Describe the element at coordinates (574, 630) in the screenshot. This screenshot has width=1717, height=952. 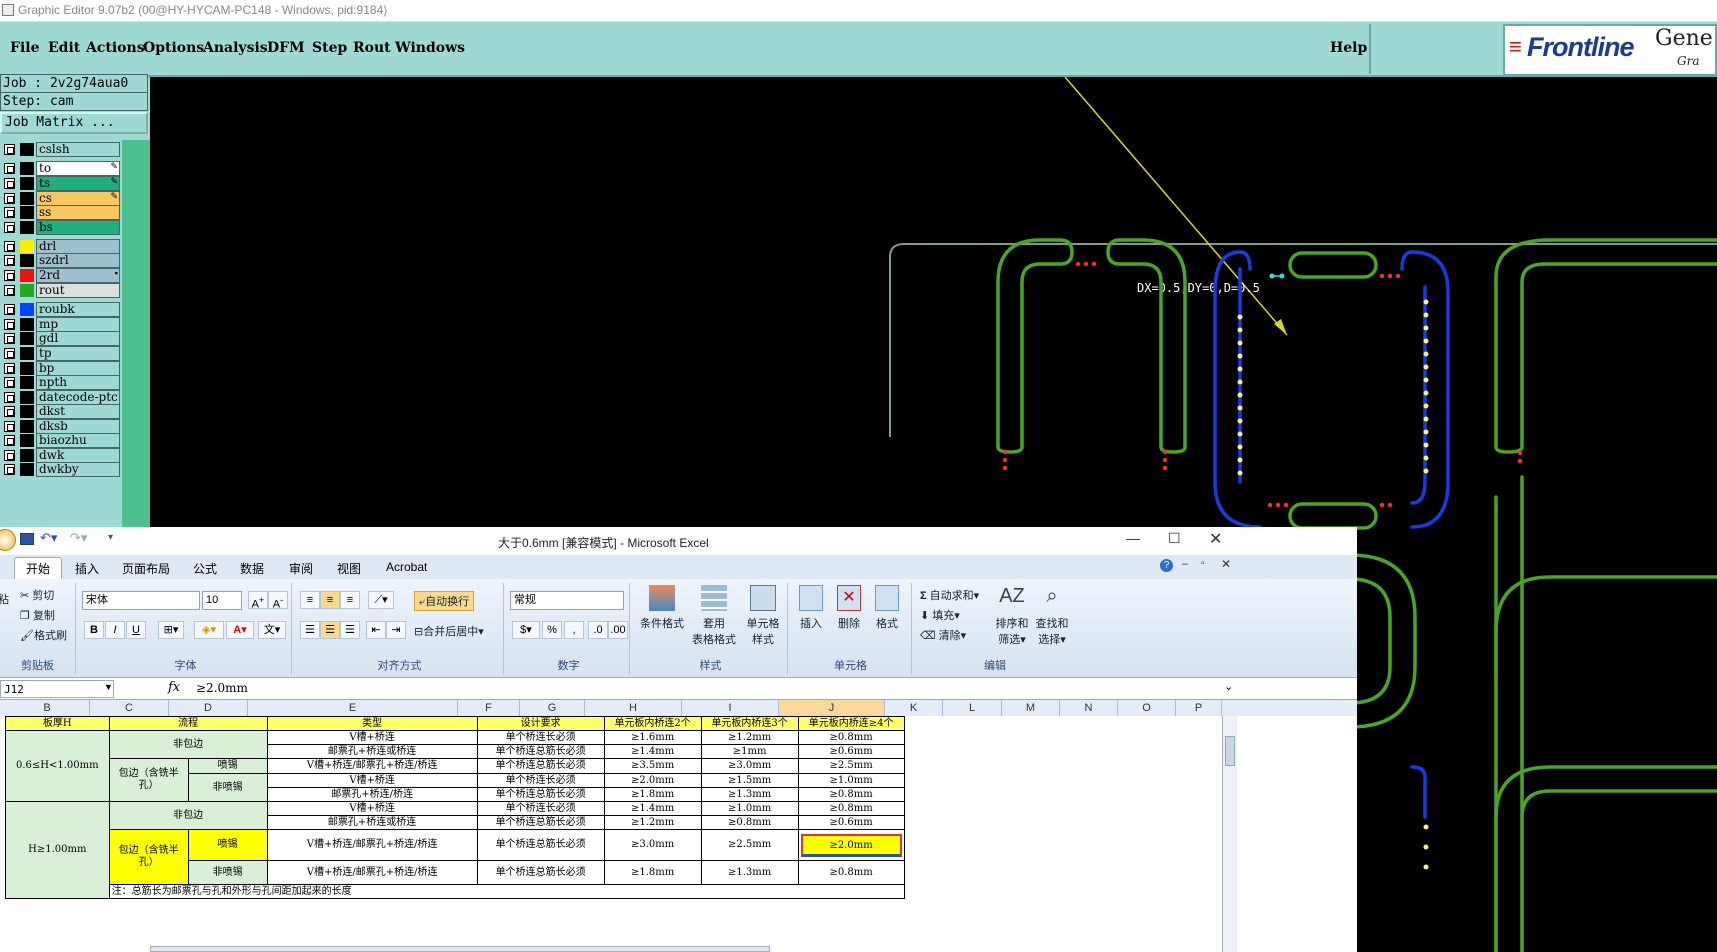
I see `comma-icon: ,` at that location.